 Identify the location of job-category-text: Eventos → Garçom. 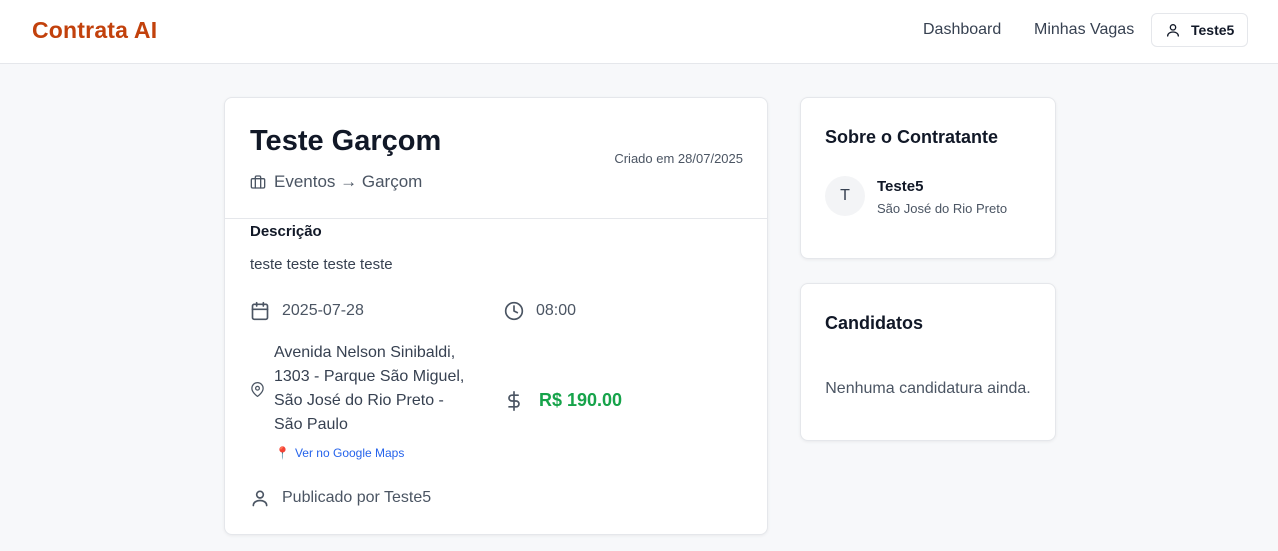
(348, 181).